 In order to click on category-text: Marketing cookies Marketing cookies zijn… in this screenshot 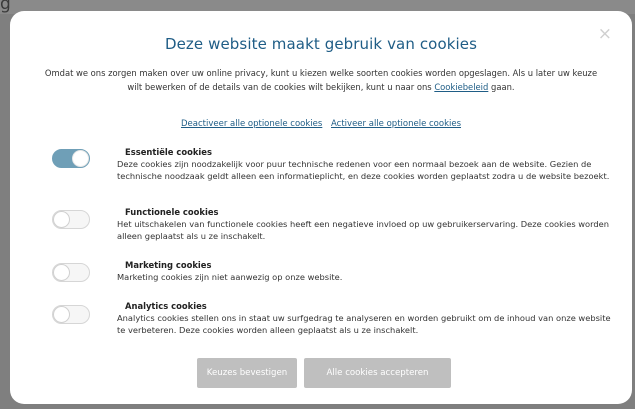, I will do `click(366, 272)`.